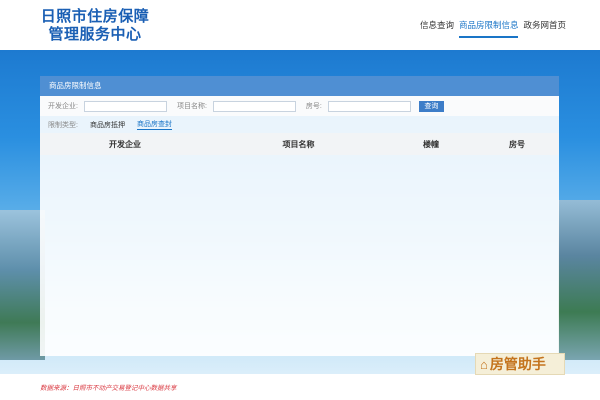  I want to click on restriction-type-label: 限制类型:, so click(63, 125).